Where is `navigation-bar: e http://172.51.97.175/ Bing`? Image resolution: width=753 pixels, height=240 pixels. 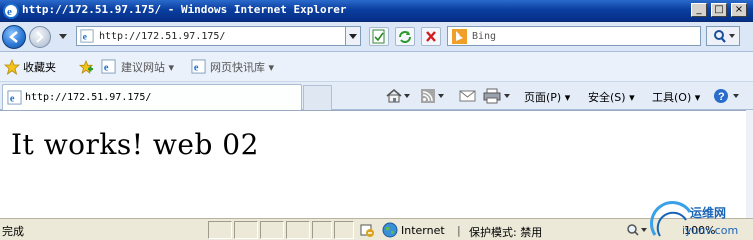
navigation-bar: e http://172.51.97.175/ Bing is located at coordinates (376, 37).